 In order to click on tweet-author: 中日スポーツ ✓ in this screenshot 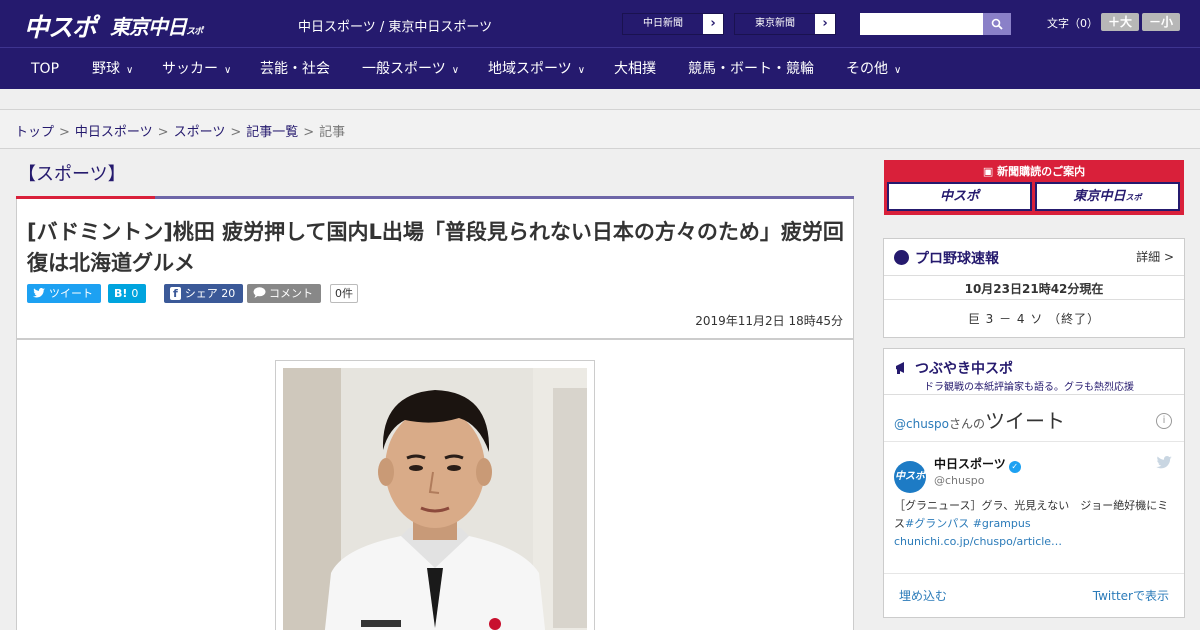, I will do `click(977, 464)`.